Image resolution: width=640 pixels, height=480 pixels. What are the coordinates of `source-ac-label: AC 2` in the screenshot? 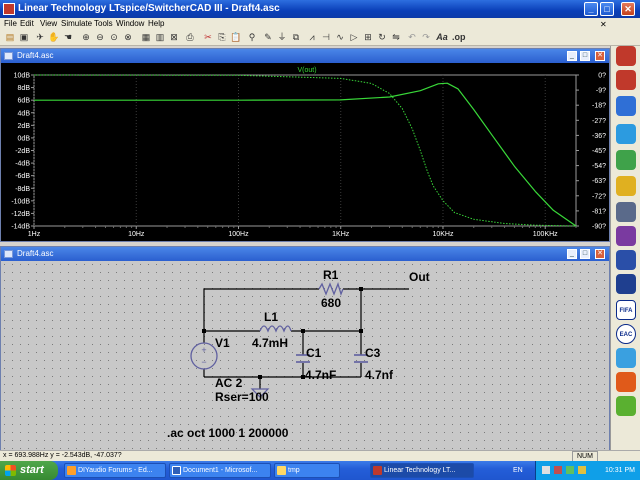 It's located at (229, 383).